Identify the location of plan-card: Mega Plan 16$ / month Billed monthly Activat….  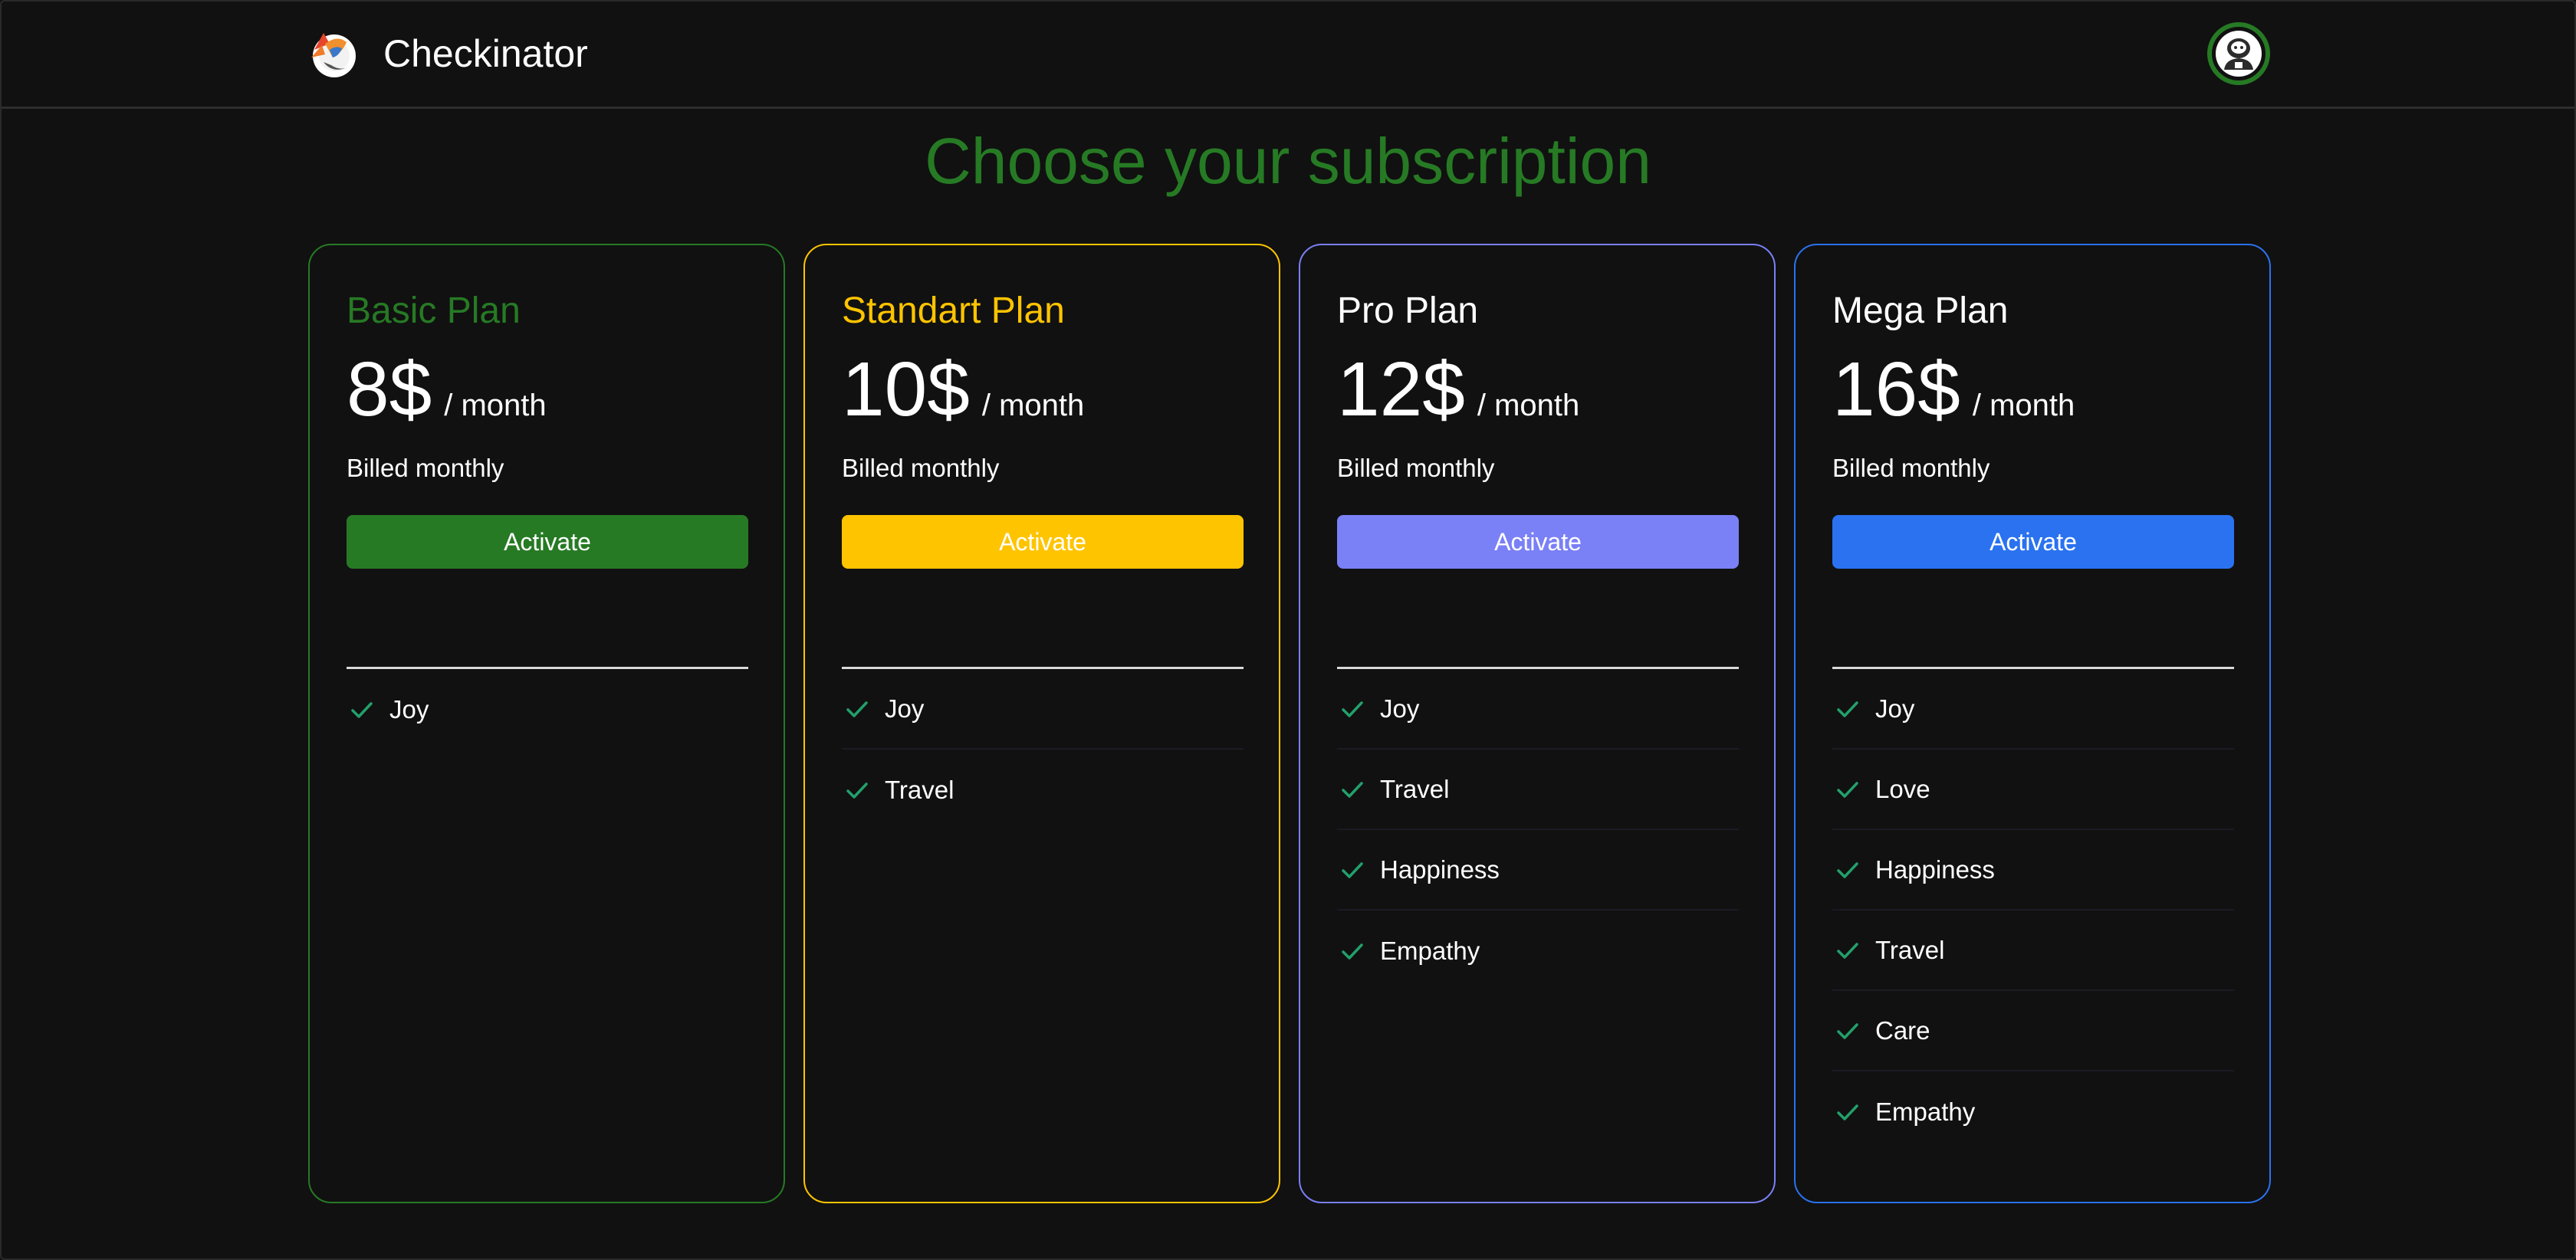
(2032, 723).